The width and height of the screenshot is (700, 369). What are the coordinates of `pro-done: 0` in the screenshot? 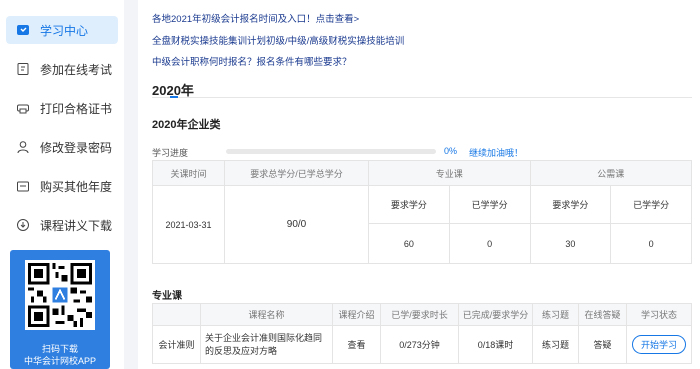 It's located at (489, 243).